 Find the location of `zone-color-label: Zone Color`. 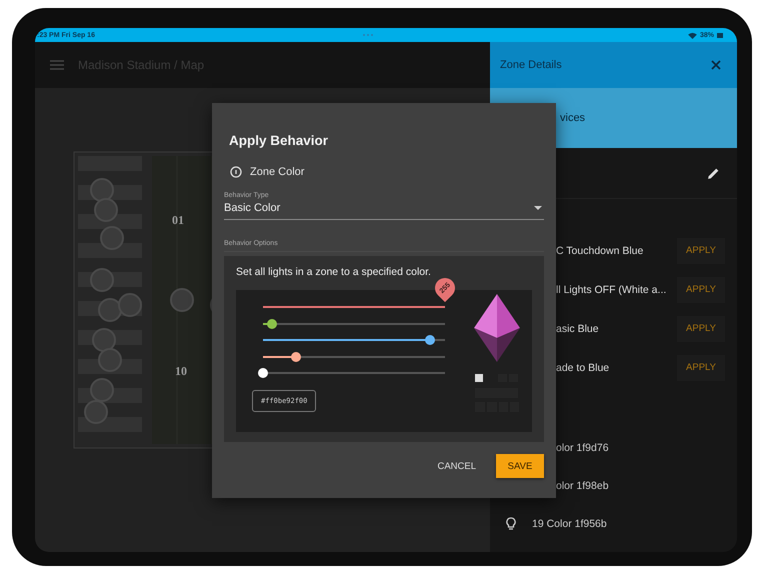

zone-color-label: Zone Color is located at coordinates (277, 172).